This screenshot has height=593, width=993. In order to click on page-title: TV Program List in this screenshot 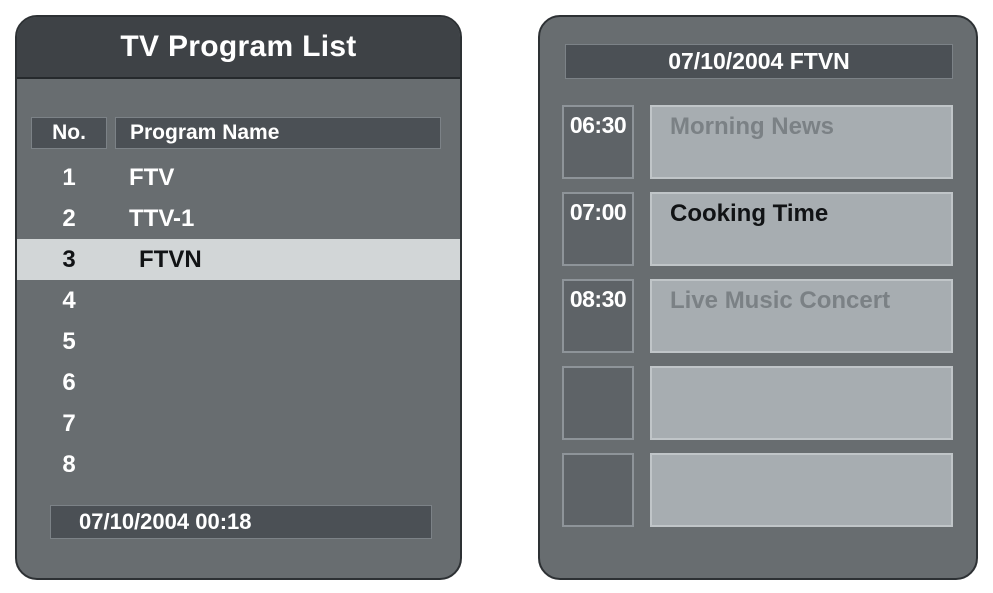, I will do `click(238, 46)`.